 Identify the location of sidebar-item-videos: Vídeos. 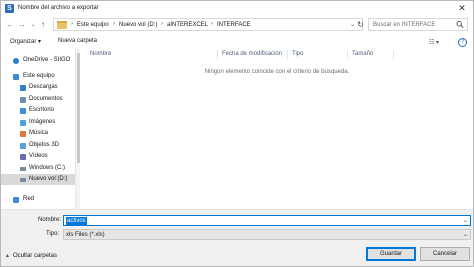
(38, 156).